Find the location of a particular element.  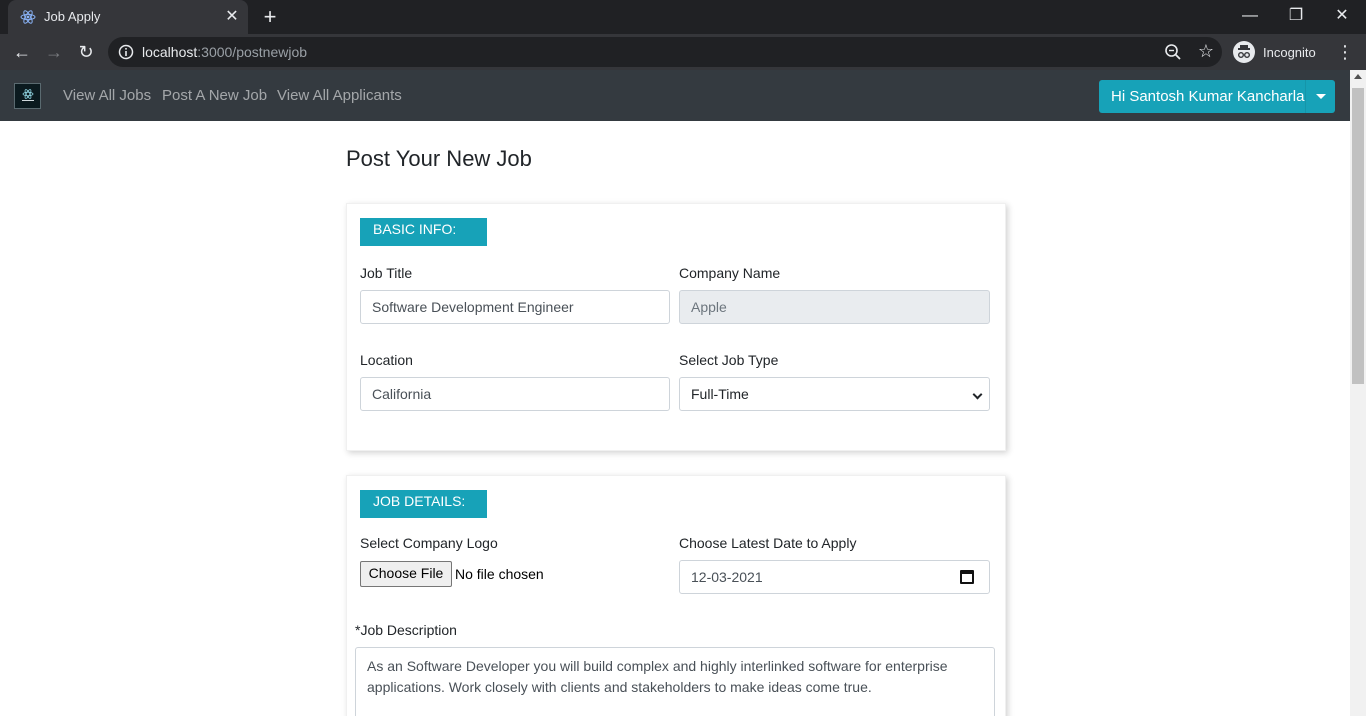

nav-post-new-job: Post A New Job is located at coordinates (214, 95).